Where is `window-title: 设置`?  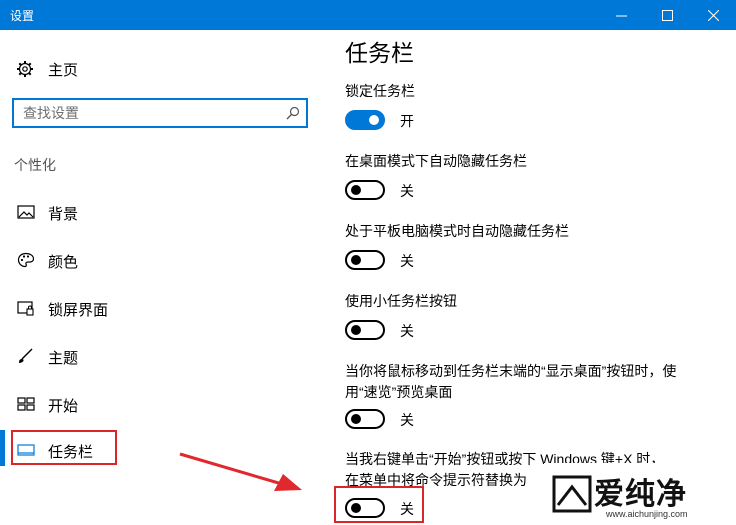 window-title: 设置 is located at coordinates (22, 16).